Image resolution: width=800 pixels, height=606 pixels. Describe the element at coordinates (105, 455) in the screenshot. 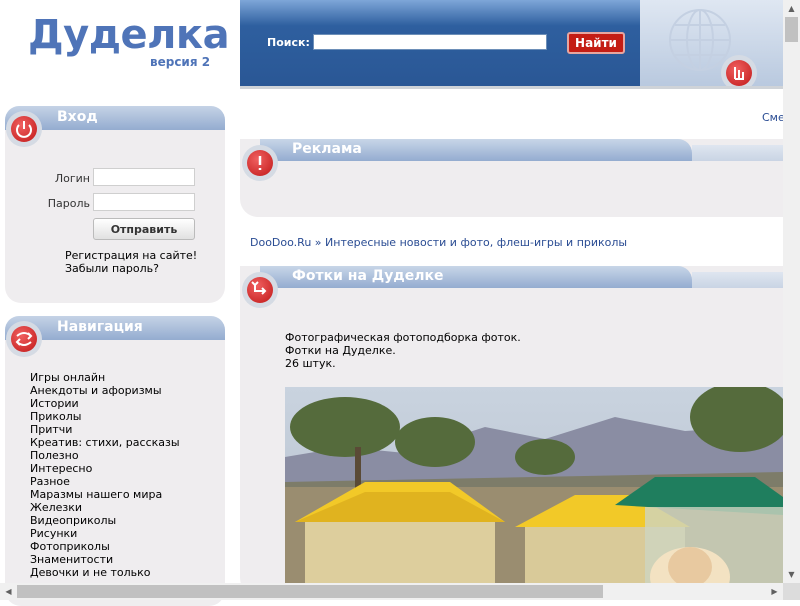

I see `nav-item: Полезно` at that location.